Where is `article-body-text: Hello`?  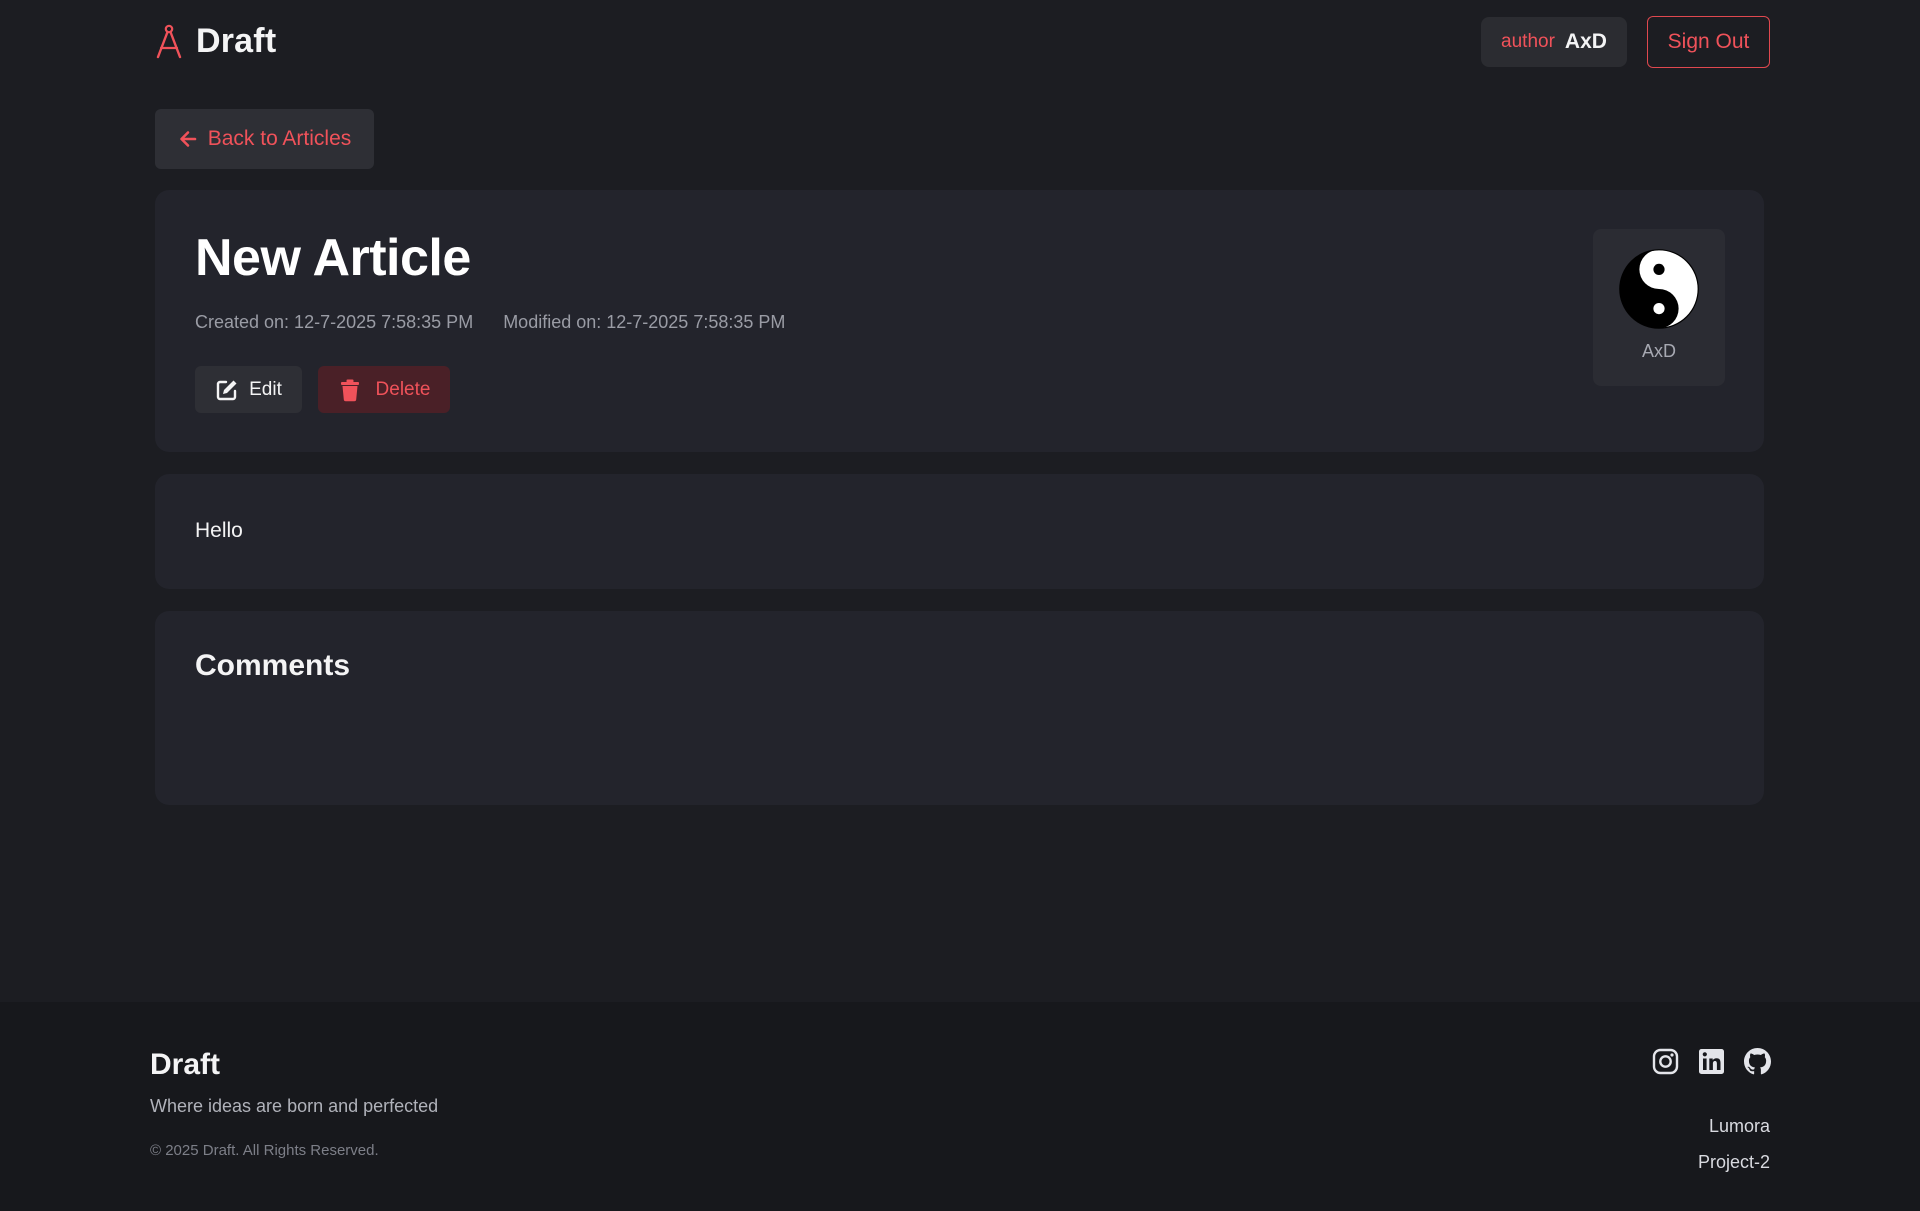 article-body-text: Hello is located at coordinates (219, 530).